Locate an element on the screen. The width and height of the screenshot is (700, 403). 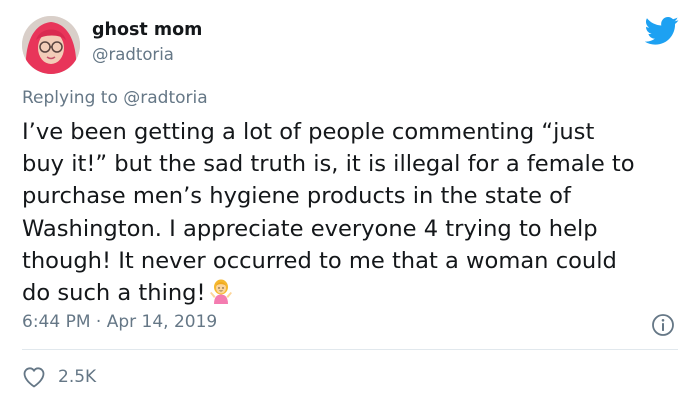
author-name: ghost mom is located at coordinates (147, 30).